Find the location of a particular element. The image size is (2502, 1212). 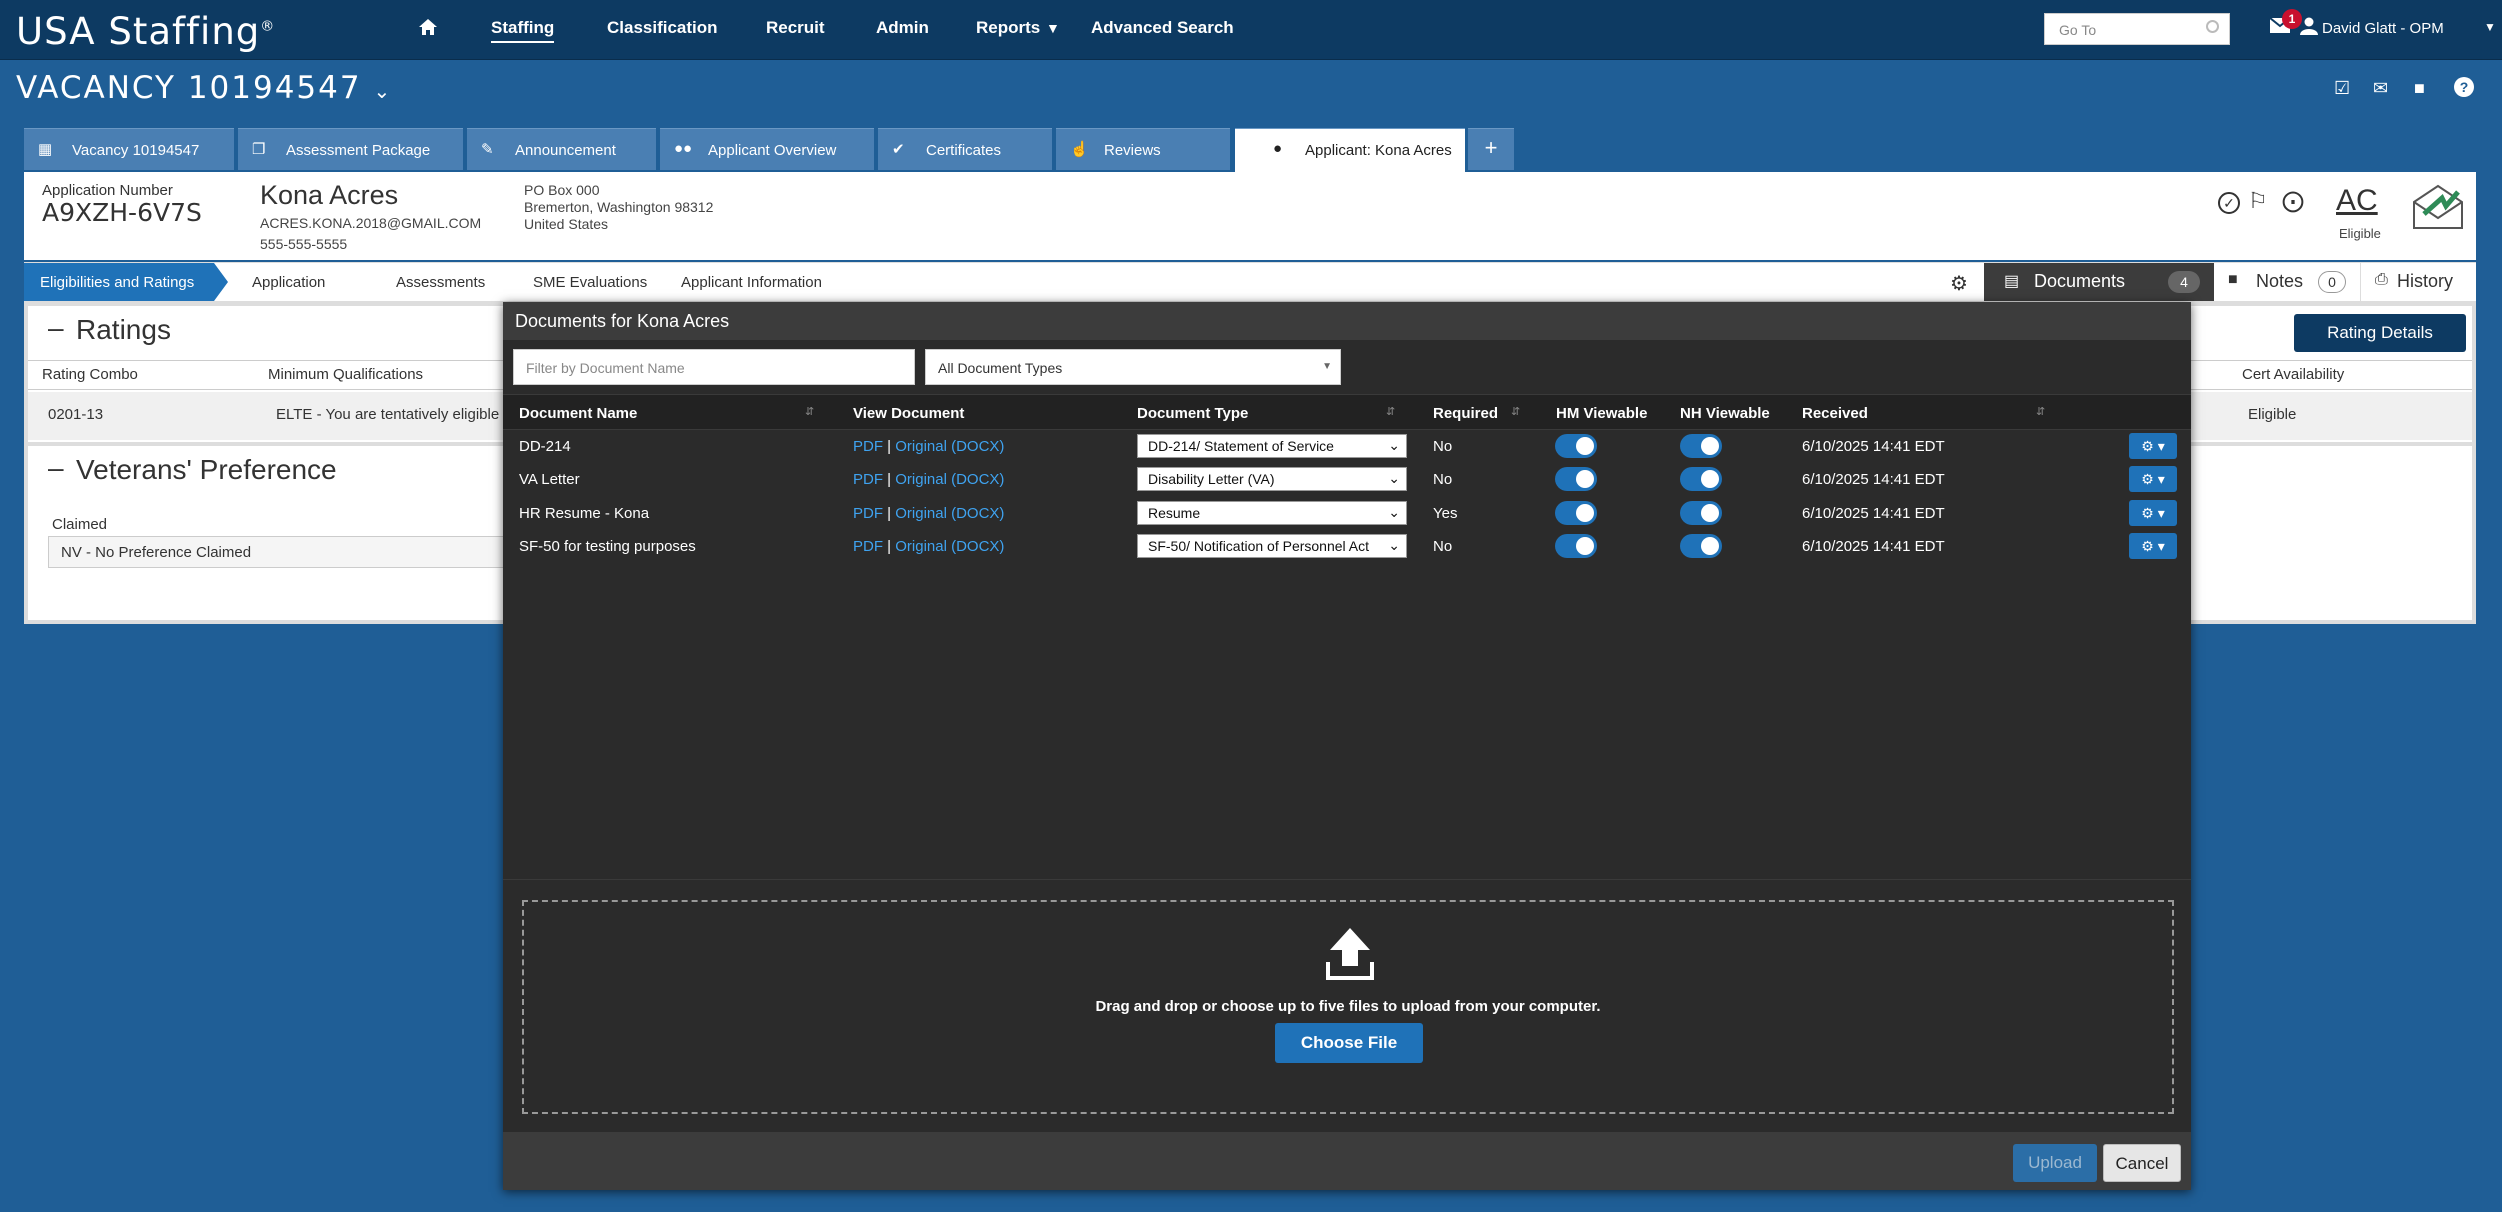

cancel-button: Cancel is located at coordinates (2142, 1163).